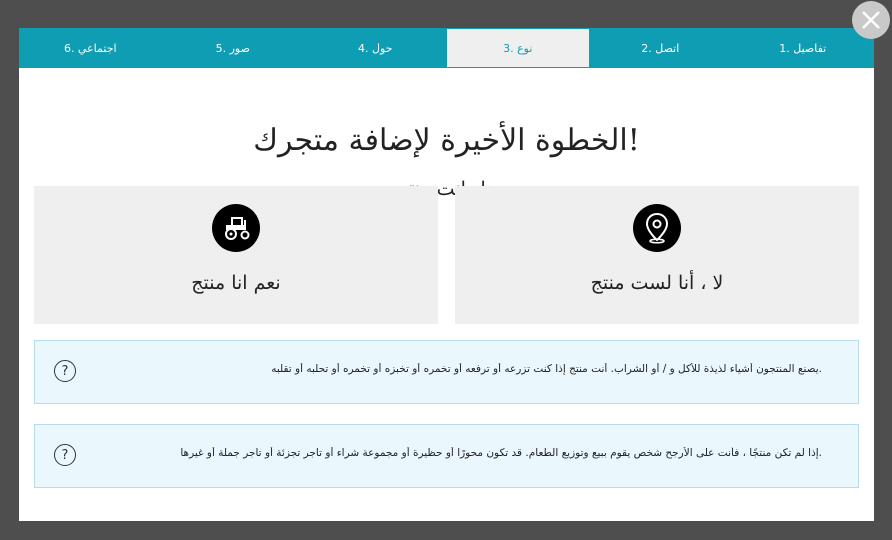 Image resolution: width=892 pixels, height=540 pixels. What do you see at coordinates (803, 48) in the screenshot?
I see `tab-details: تفاصيل .1` at bounding box center [803, 48].